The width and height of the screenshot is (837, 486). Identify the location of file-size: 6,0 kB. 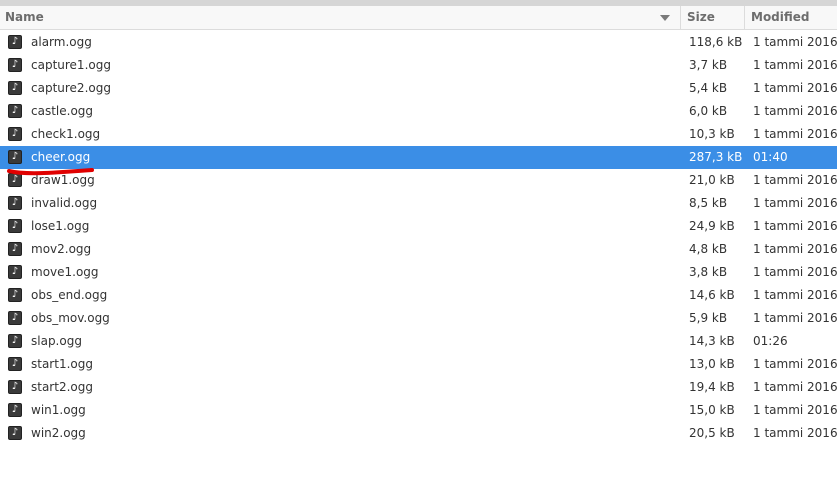
(708, 111).